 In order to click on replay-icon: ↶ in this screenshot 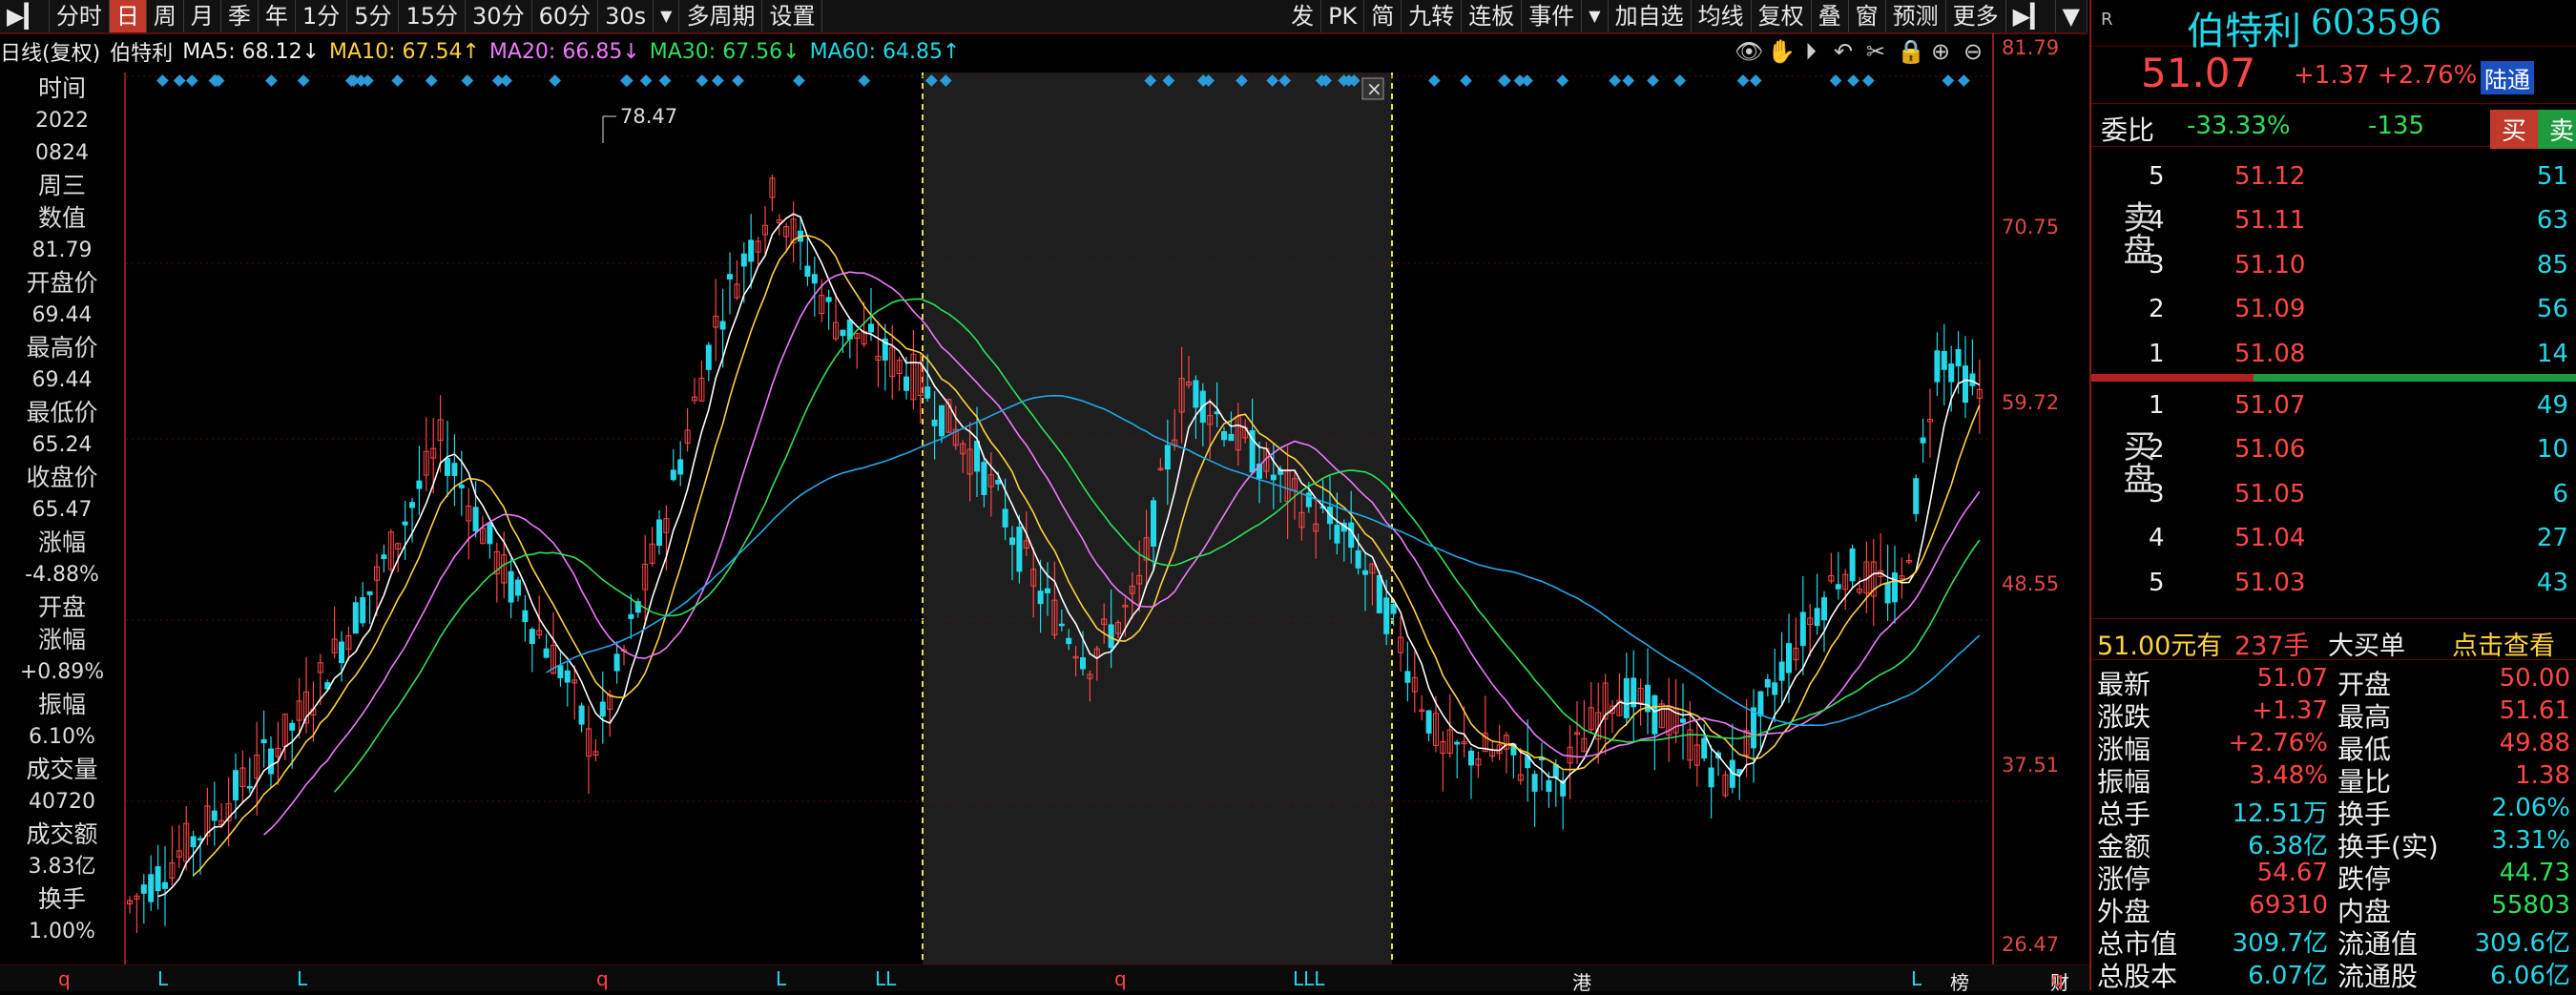, I will do `click(1843, 51)`.